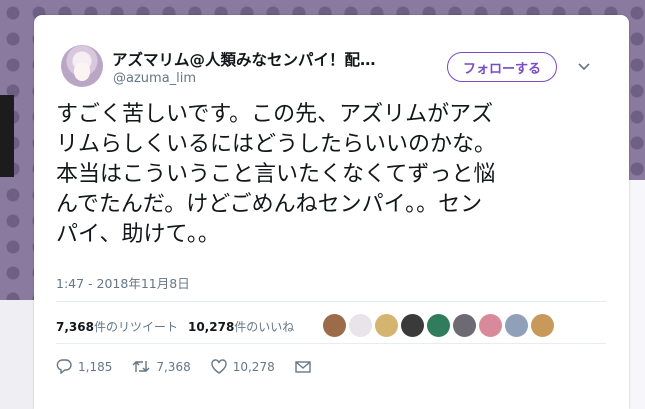 The height and width of the screenshot is (409, 645). I want to click on retweet-stat-label: 件のリツイート, so click(135, 327).